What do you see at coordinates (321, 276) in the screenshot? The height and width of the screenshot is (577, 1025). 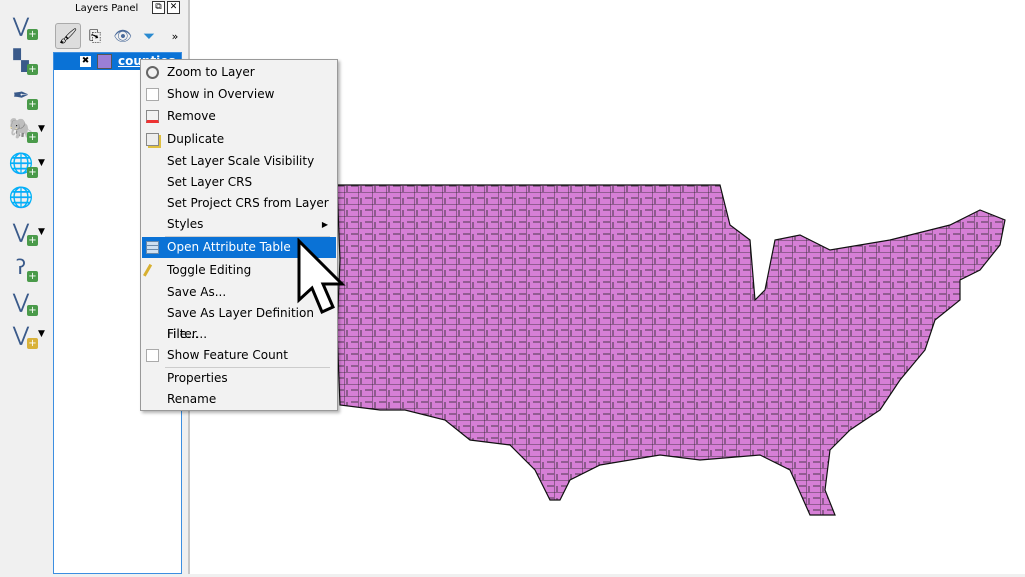 I see `mouse-cursor-icon` at bounding box center [321, 276].